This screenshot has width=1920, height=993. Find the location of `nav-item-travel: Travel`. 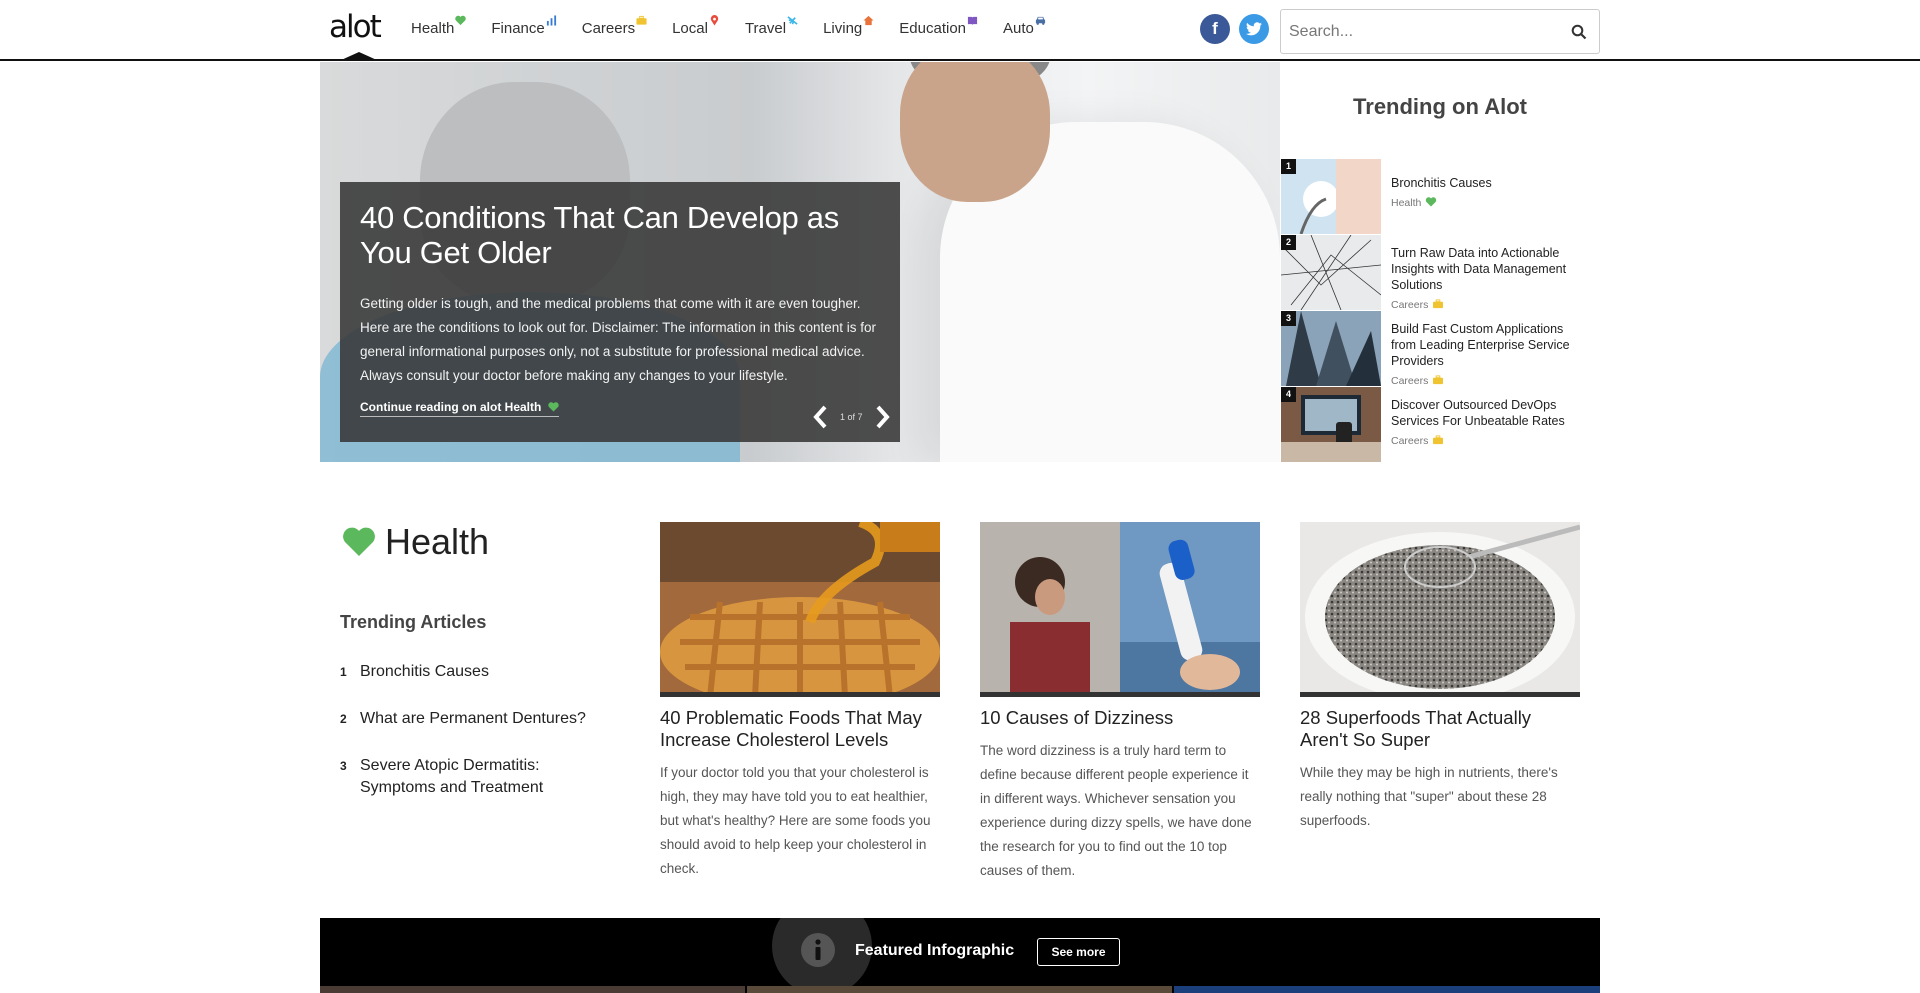

nav-item-travel: Travel is located at coordinates (771, 29).